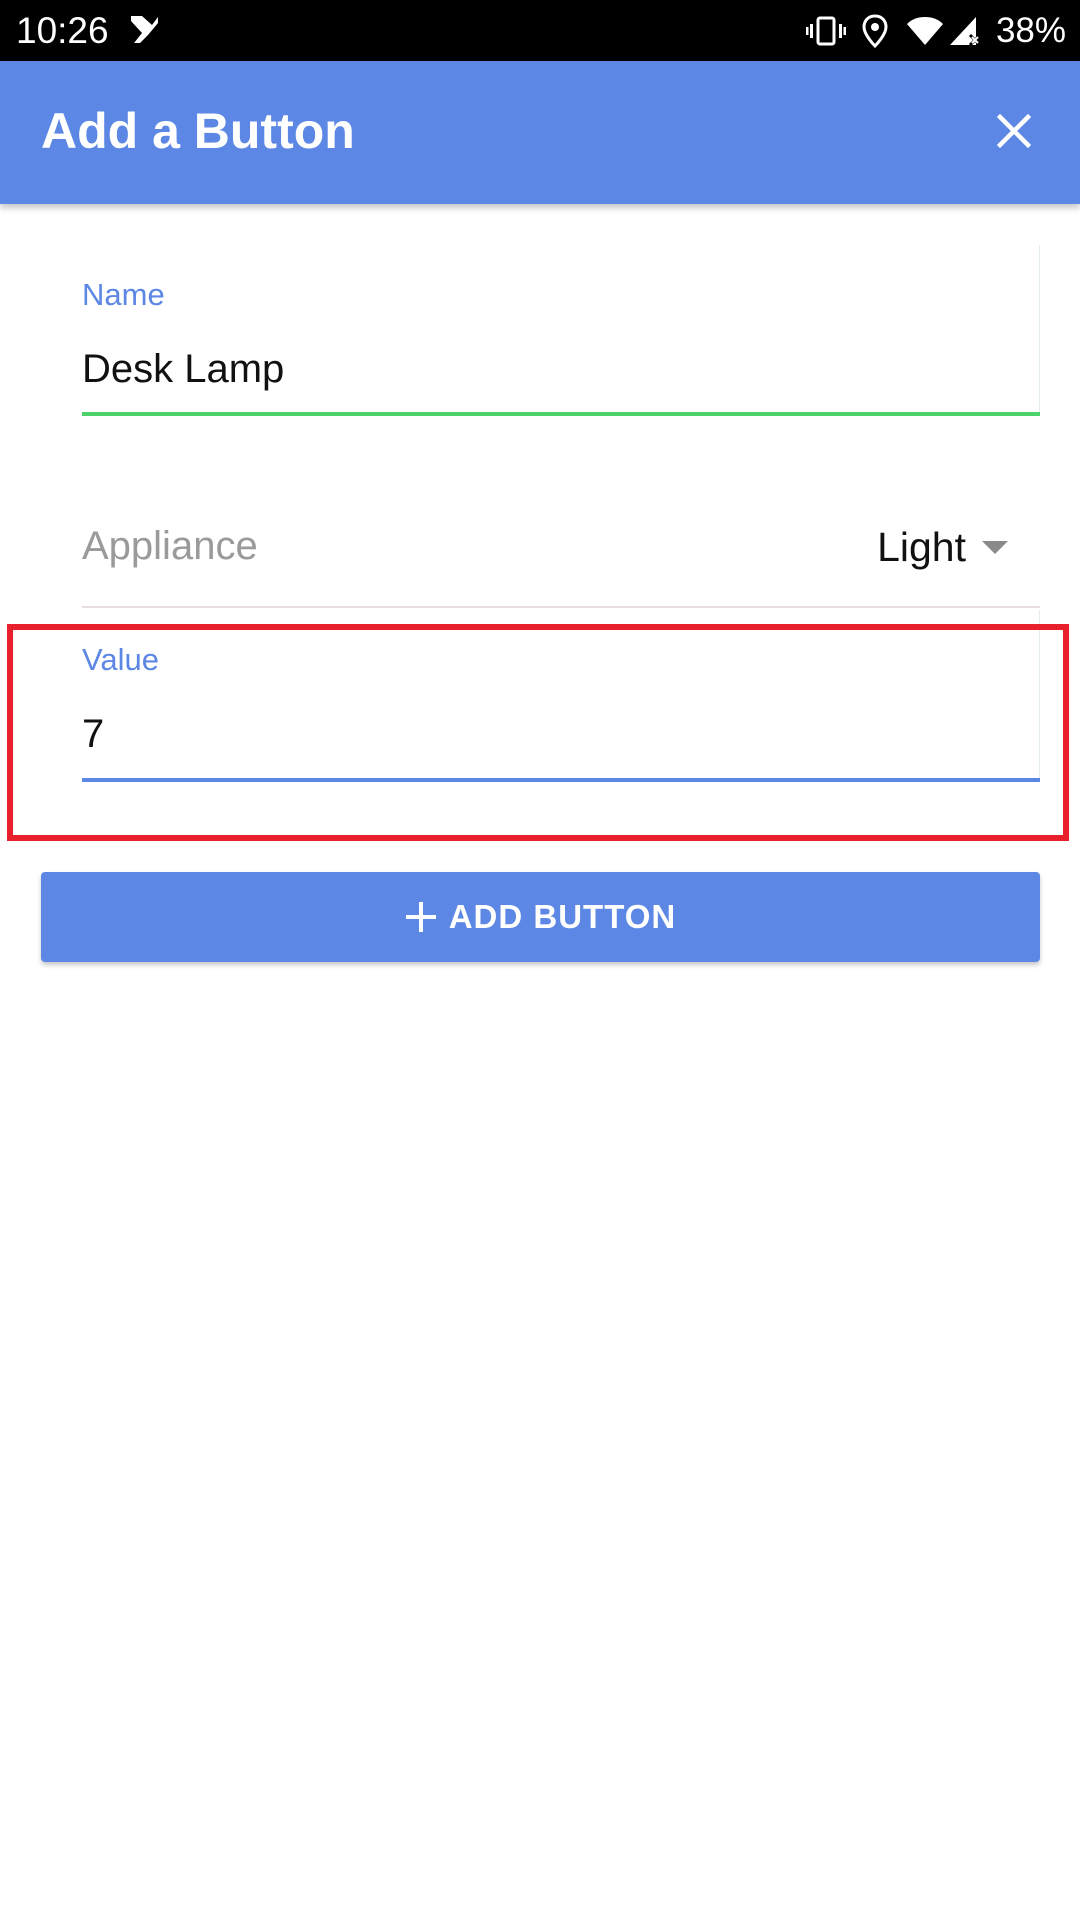 This screenshot has height=1920, width=1080. I want to click on appliance-selected-value: Light, so click(921, 547).